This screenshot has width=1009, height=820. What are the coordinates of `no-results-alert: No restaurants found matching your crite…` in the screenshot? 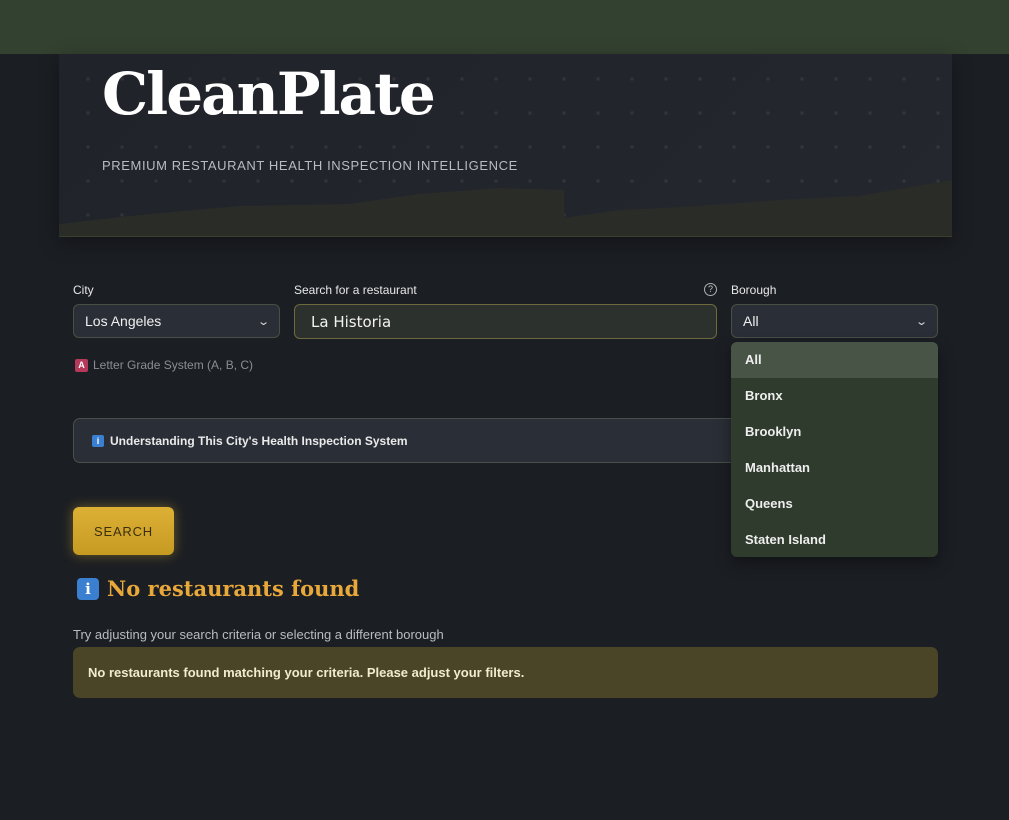 It's located at (505, 672).